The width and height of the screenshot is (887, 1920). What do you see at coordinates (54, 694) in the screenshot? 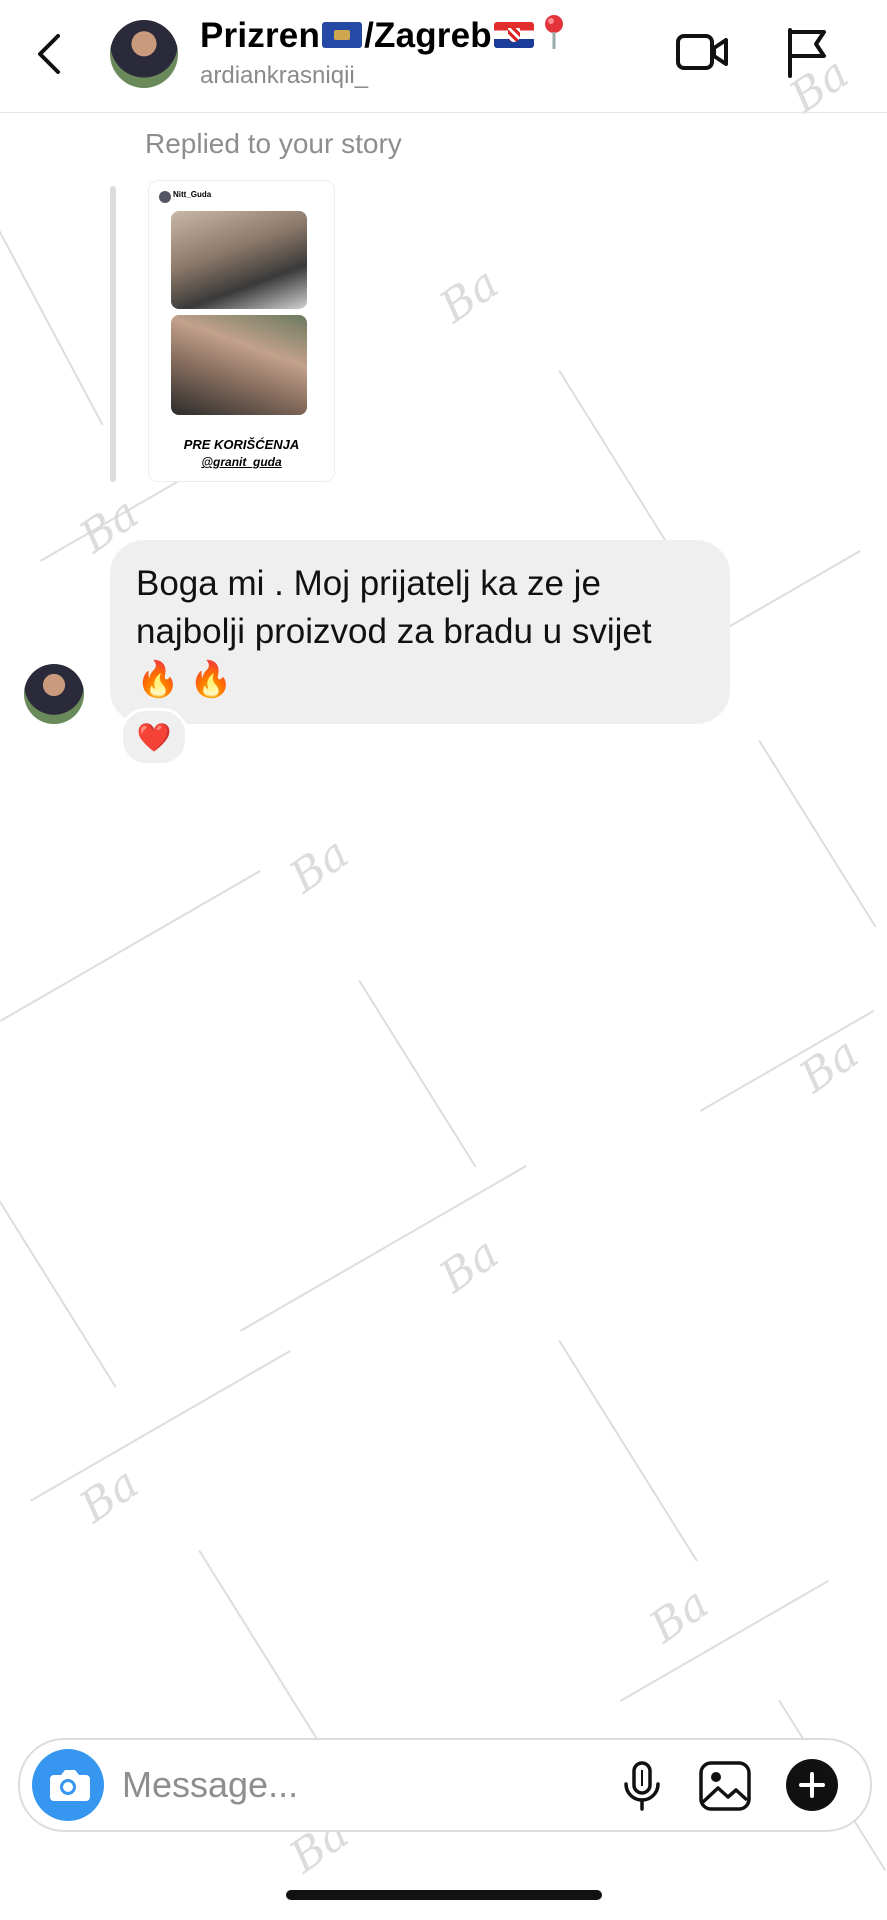
I see `sender-avatar` at bounding box center [54, 694].